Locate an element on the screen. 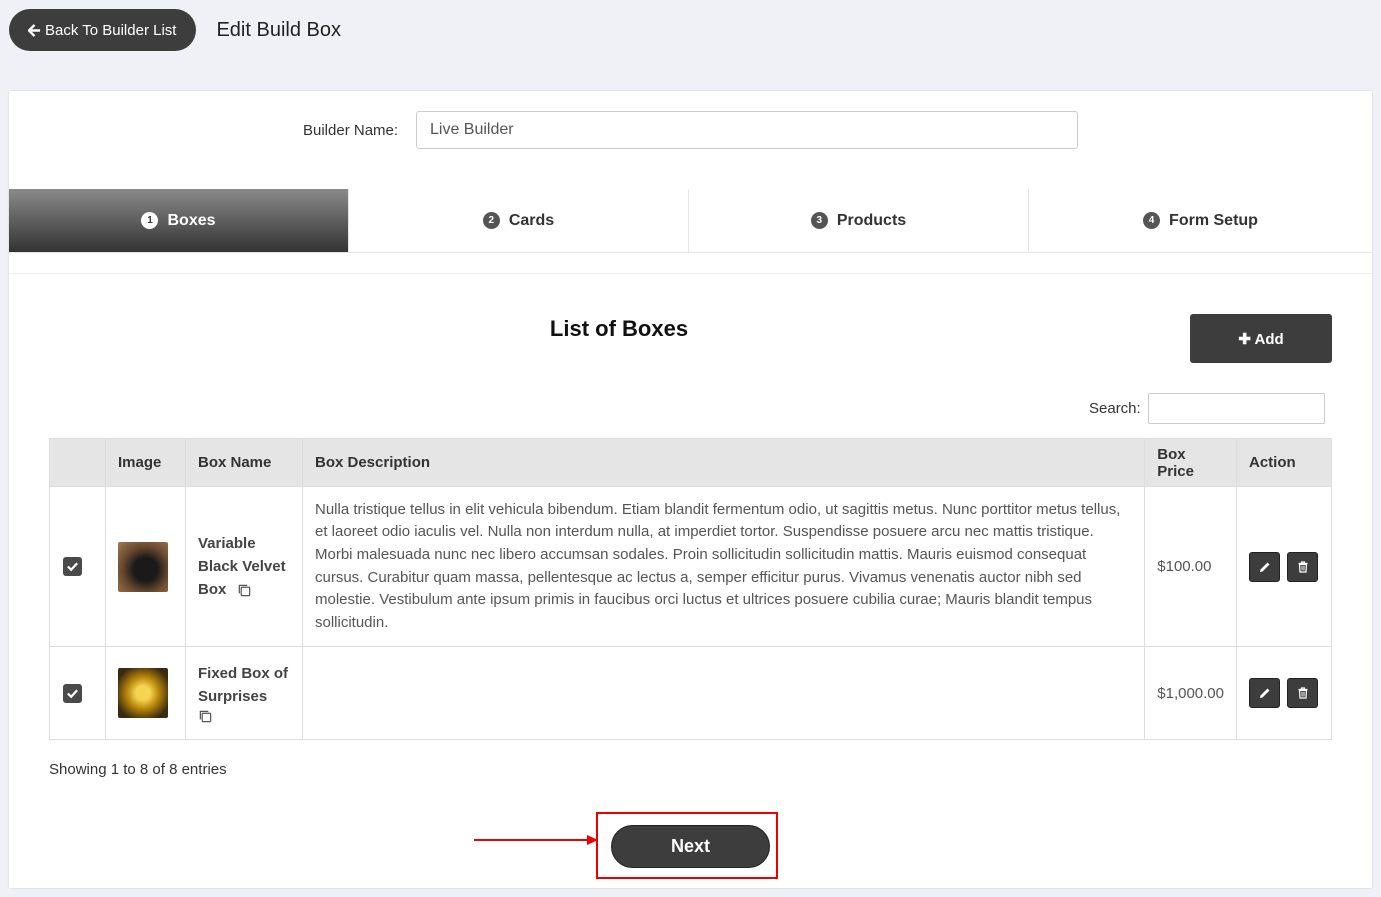  tab-cards: 2 Cards is located at coordinates (519, 220).